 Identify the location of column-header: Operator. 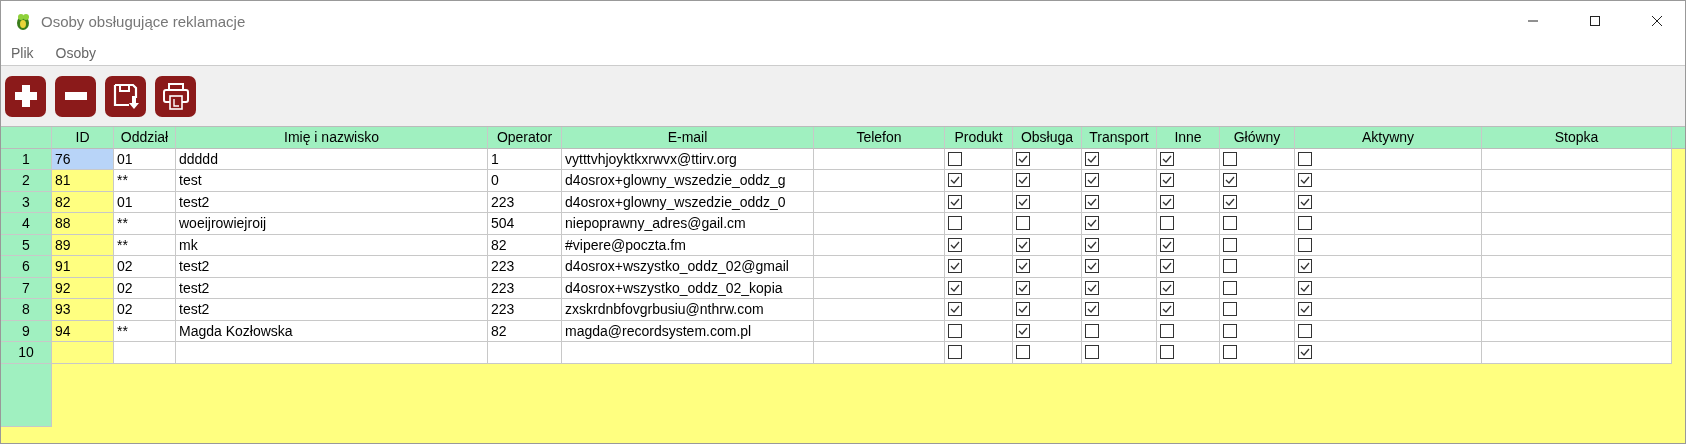
(525, 138).